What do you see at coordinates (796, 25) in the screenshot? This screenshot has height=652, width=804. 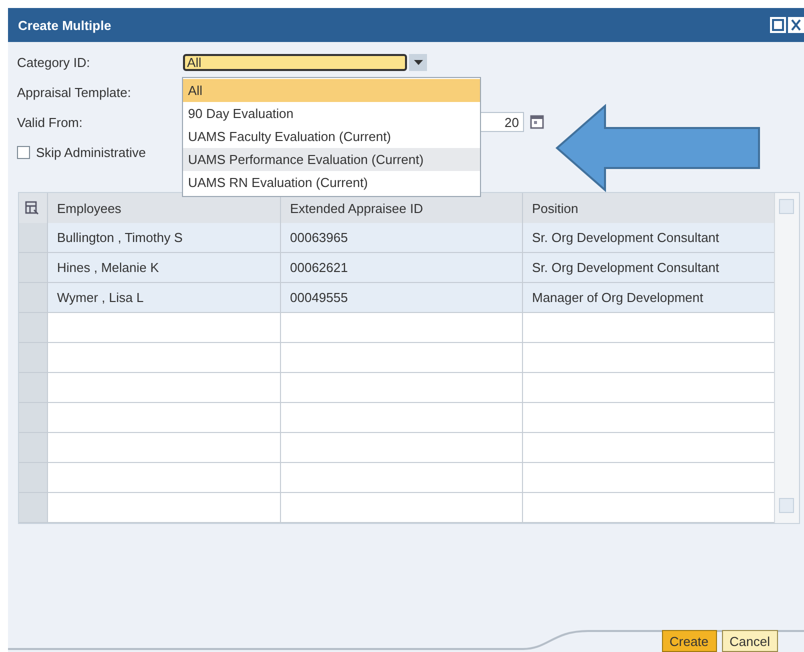 I see `close-icon` at bounding box center [796, 25].